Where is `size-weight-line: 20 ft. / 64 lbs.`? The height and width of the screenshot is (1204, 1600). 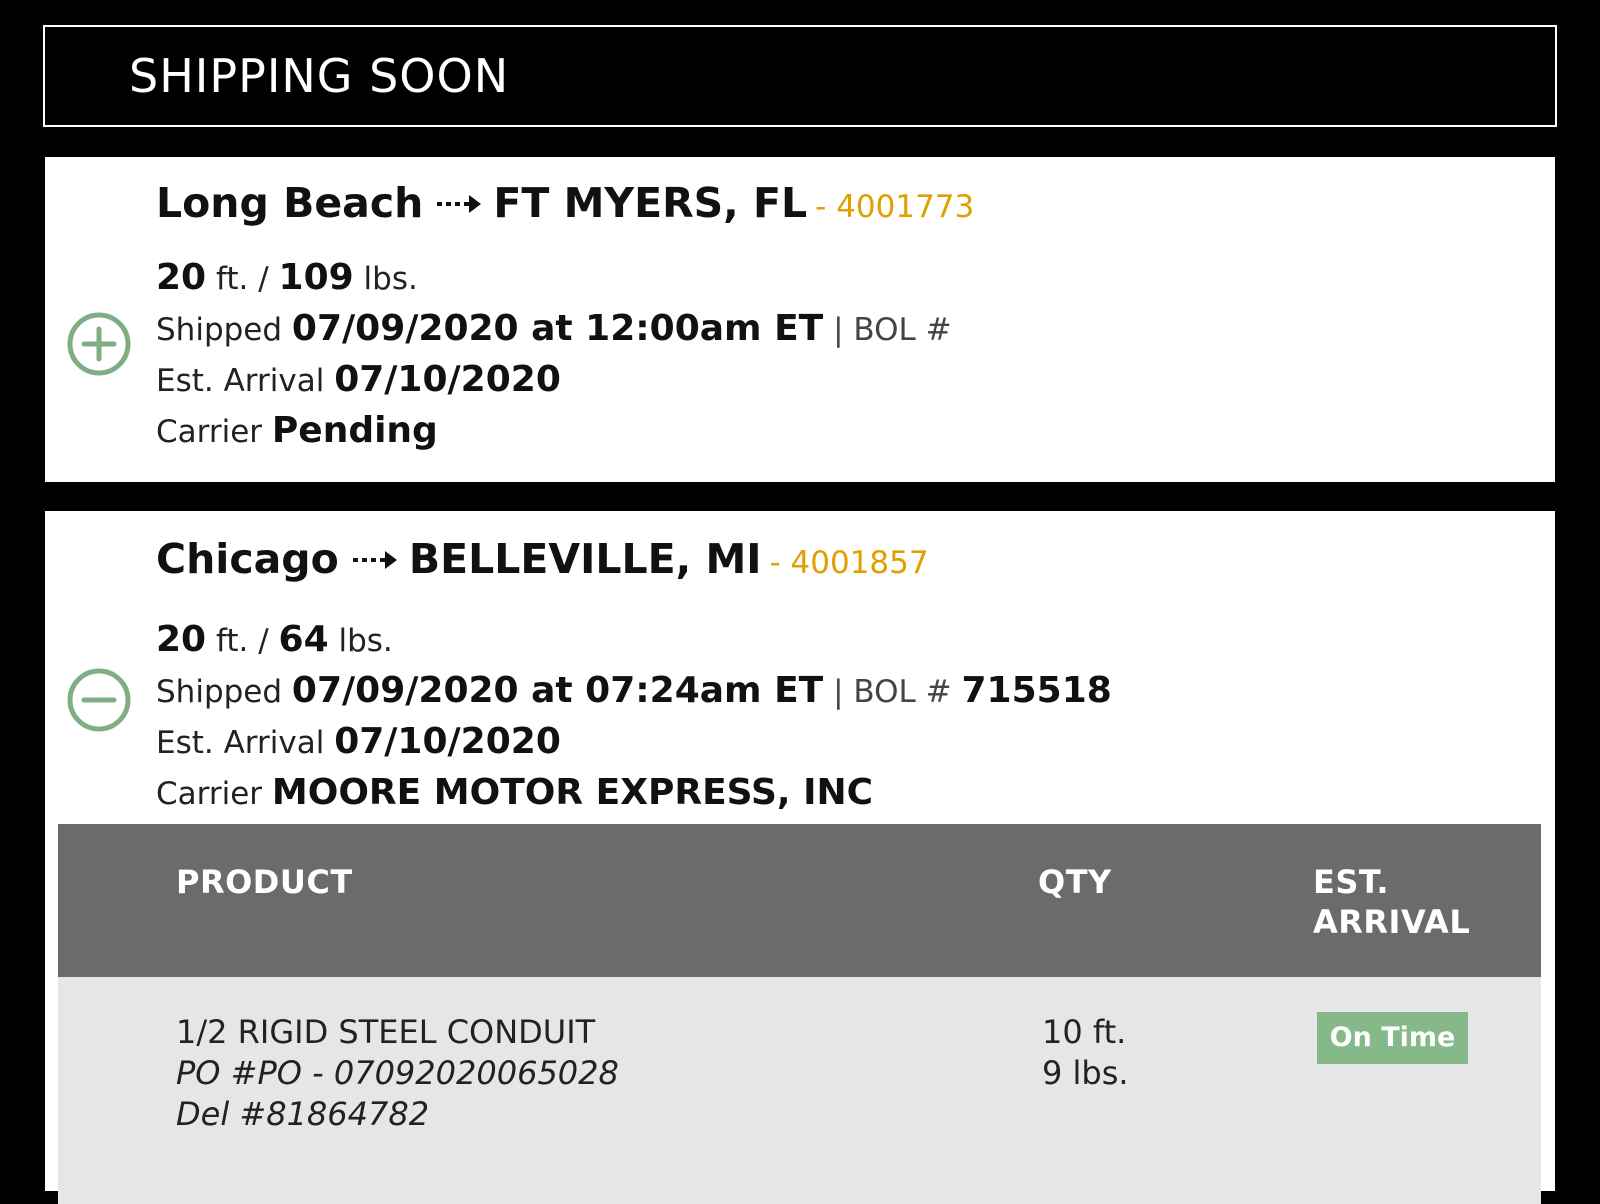 size-weight-line: 20 ft. / 64 lbs. is located at coordinates (634, 639).